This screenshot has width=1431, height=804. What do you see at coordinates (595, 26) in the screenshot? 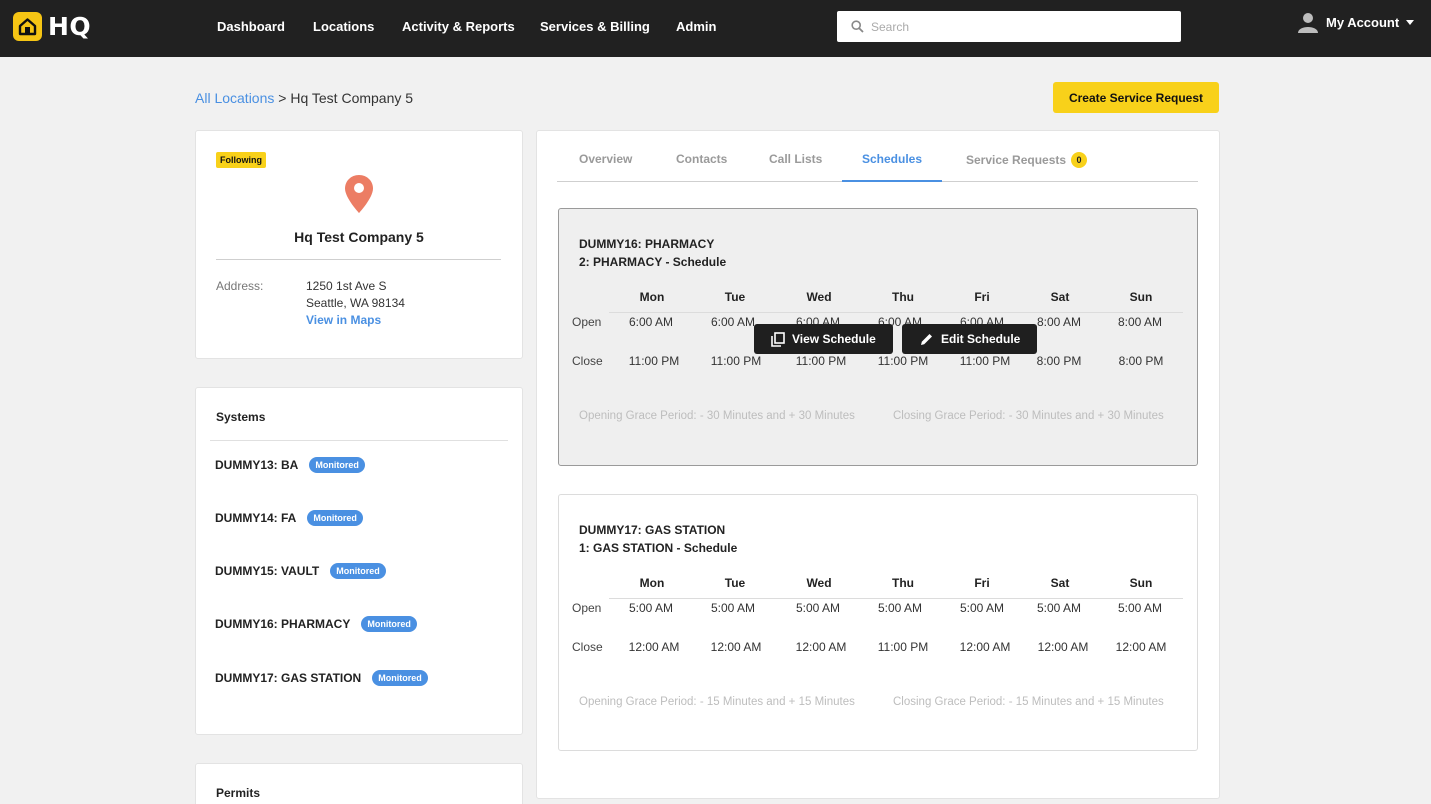
I see `nav-services-billing: Services & Billing` at bounding box center [595, 26].